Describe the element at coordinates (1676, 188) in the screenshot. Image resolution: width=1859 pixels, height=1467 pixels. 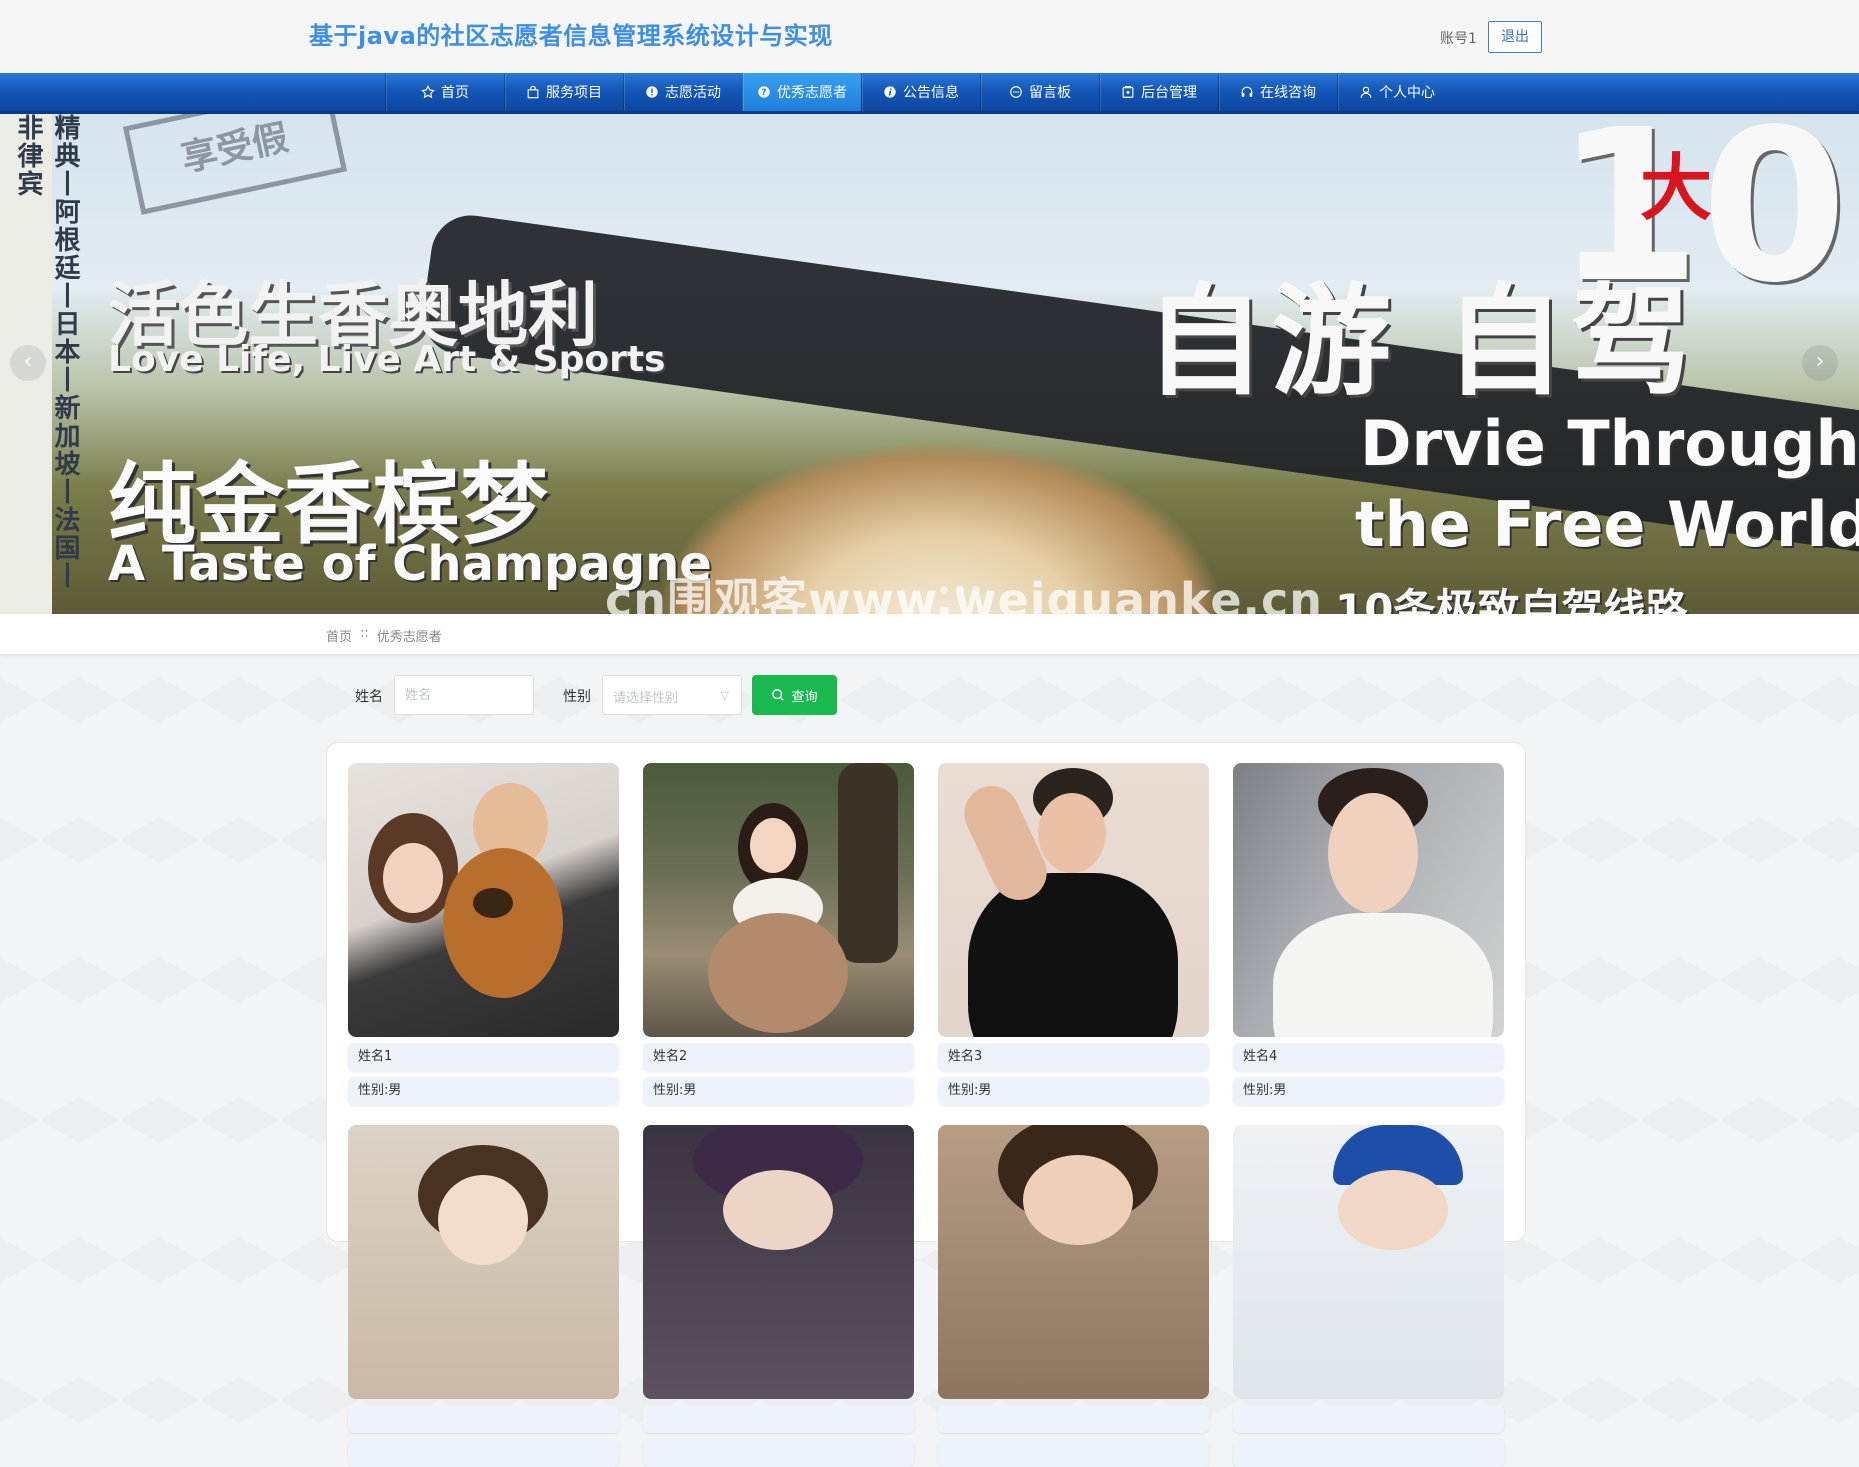
I see `banner-big-char: 大` at that location.